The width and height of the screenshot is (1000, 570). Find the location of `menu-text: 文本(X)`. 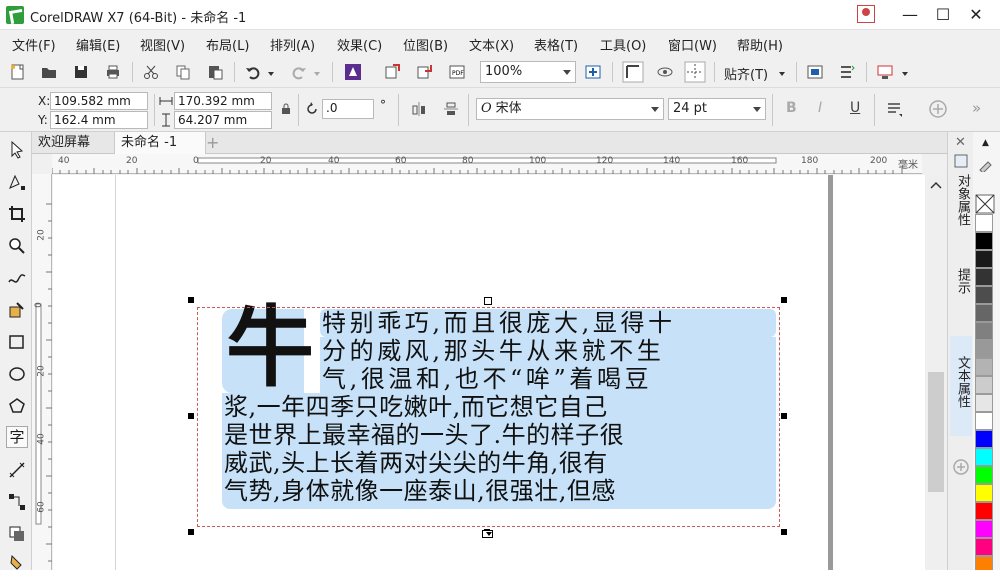

menu-text: 文本(X) is located at coordinates (491, 44).